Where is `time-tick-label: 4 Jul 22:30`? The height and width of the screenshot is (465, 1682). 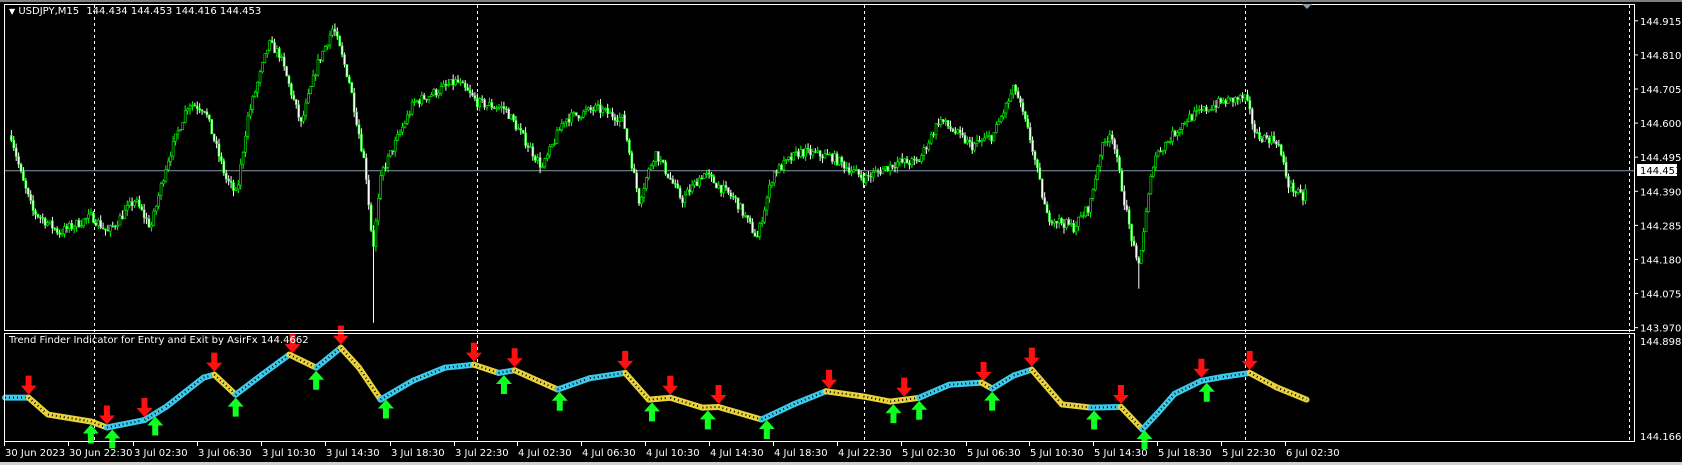 time-tick-label: 4 Jul 22:30 is located at coordinates (865, 453).